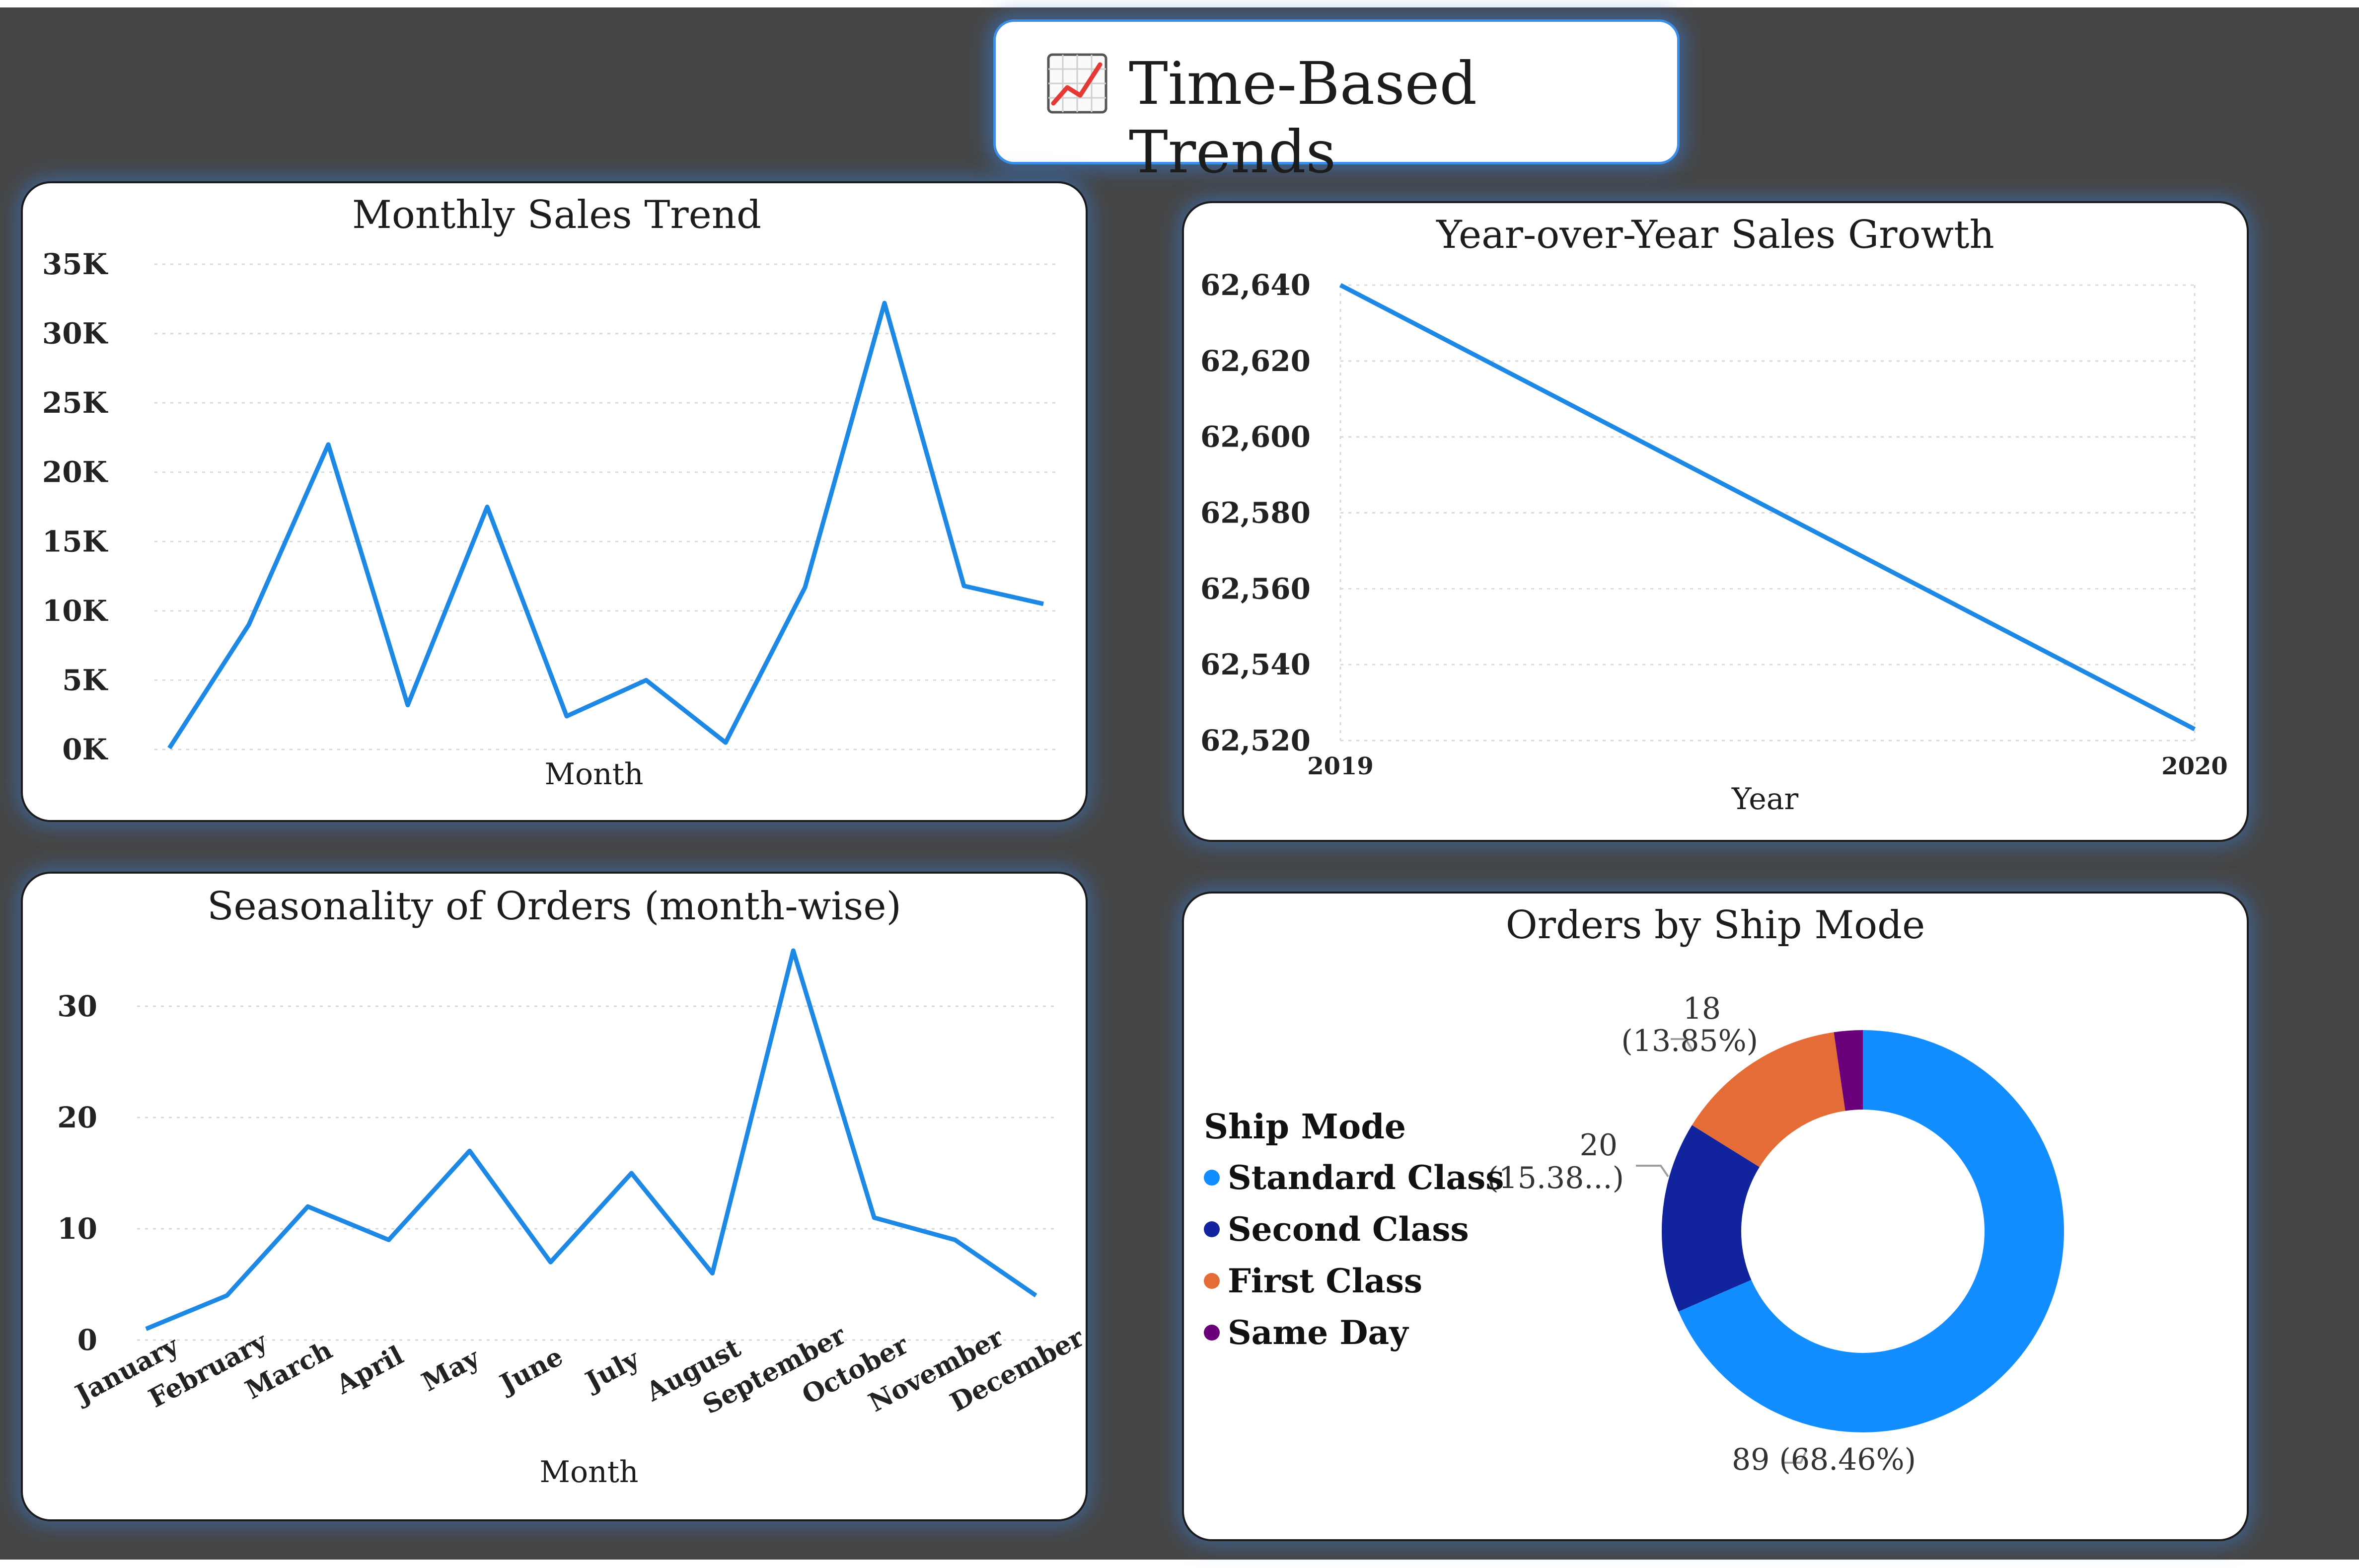  I want to click on legend-label: Standard Class, so click(1366, 1177).